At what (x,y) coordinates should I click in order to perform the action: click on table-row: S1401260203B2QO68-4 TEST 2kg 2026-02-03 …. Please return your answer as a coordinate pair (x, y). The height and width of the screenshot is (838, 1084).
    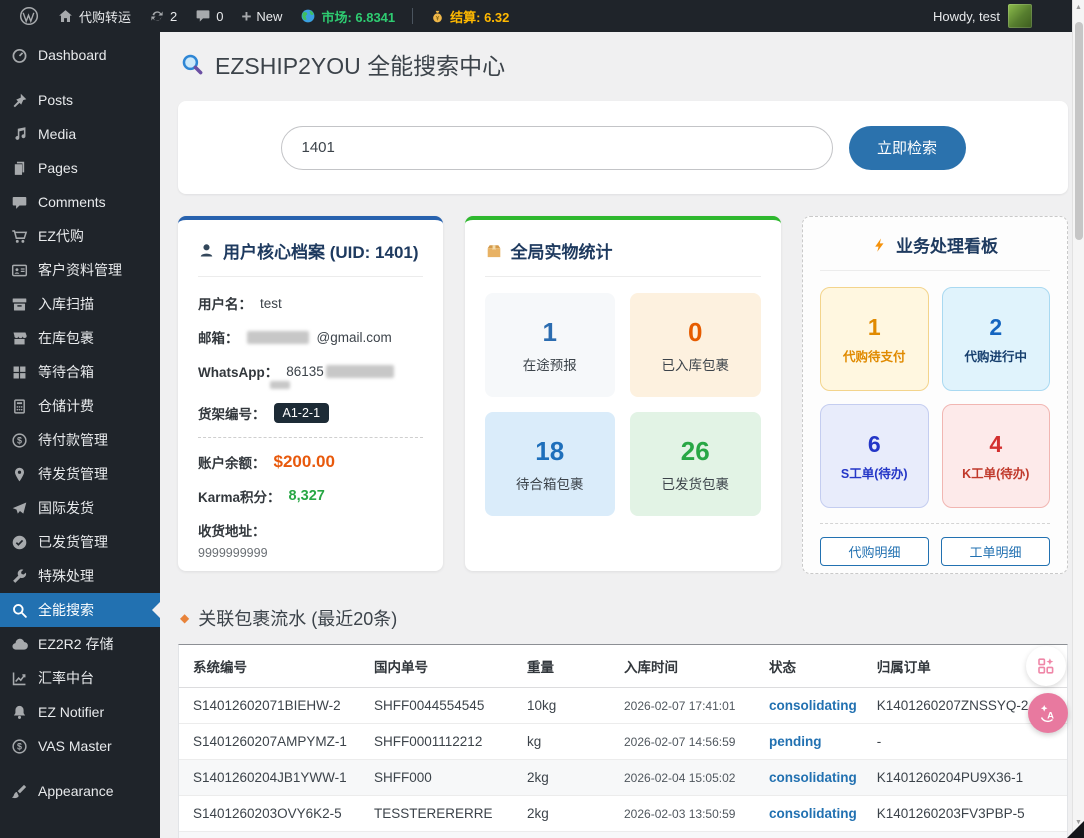
    Looking at the image, I should click on (623, 834).